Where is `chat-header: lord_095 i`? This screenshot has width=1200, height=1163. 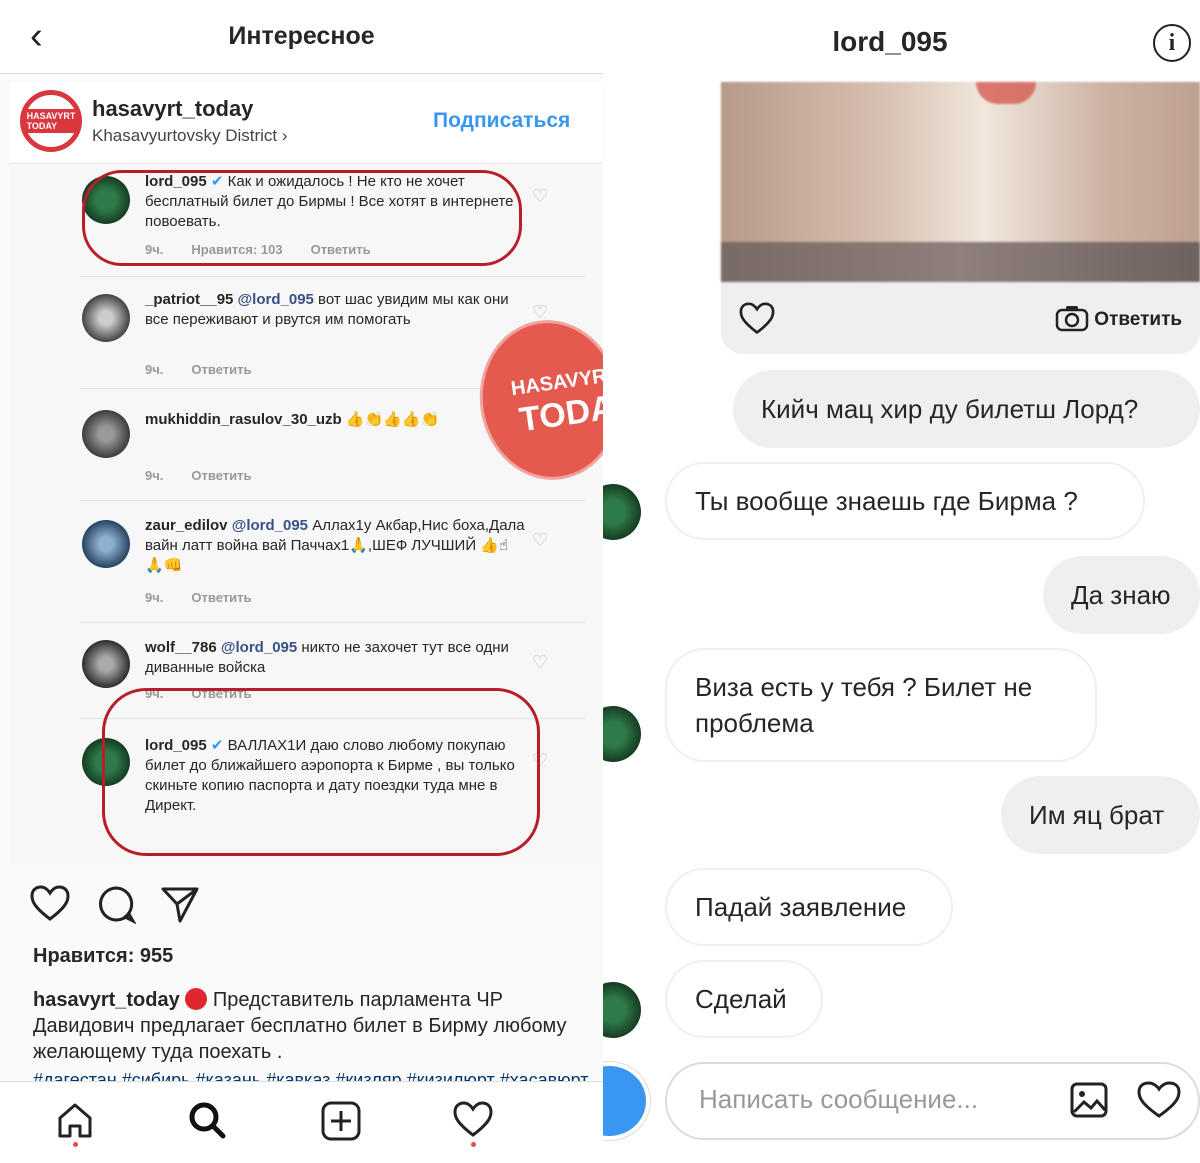
chat-header: lord_095 i is located at coordinates (901, 41).